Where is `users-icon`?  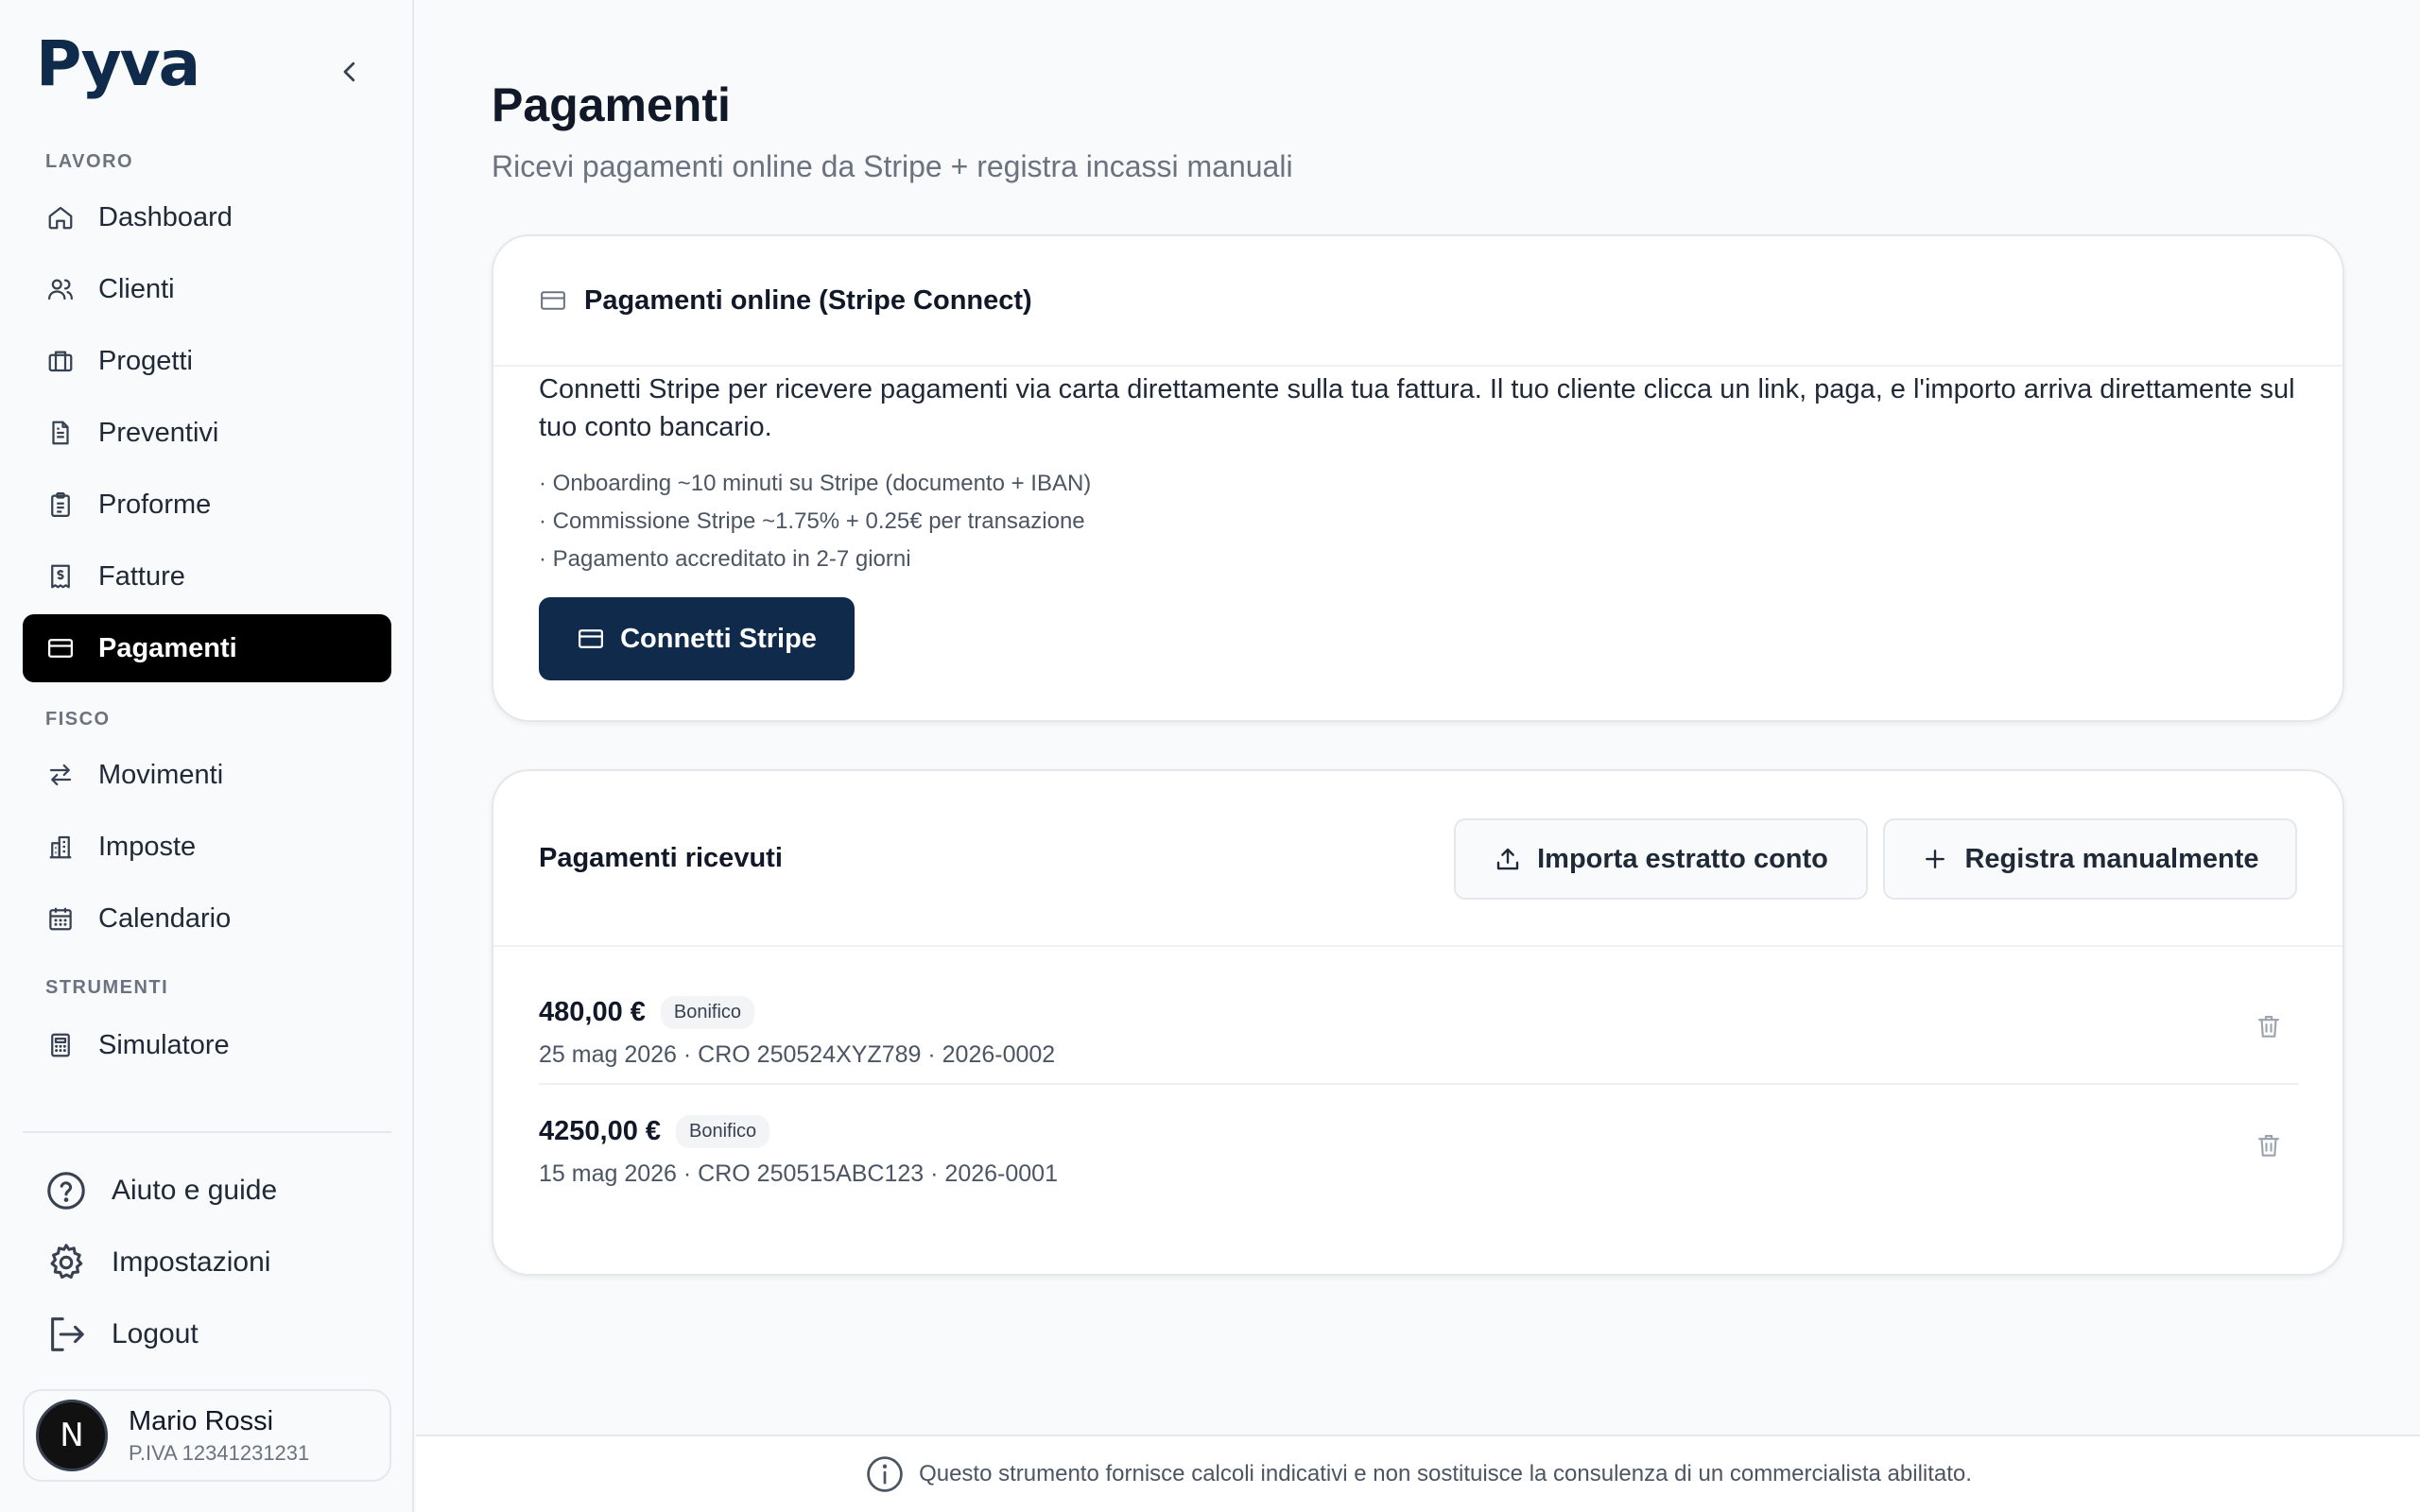
users-icon is located at coordinates (60, 289).